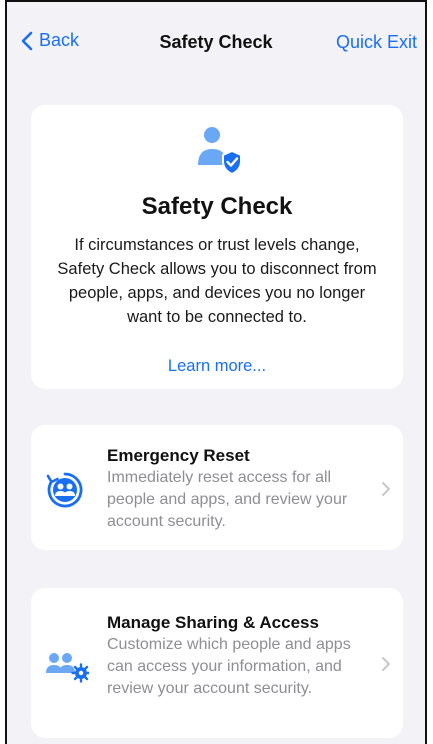 The height and width of the screenshot is (744, 433). Describe the element at coordinates (67, 668) in the screenshot. I see `manage-sharing-icon` at that location.